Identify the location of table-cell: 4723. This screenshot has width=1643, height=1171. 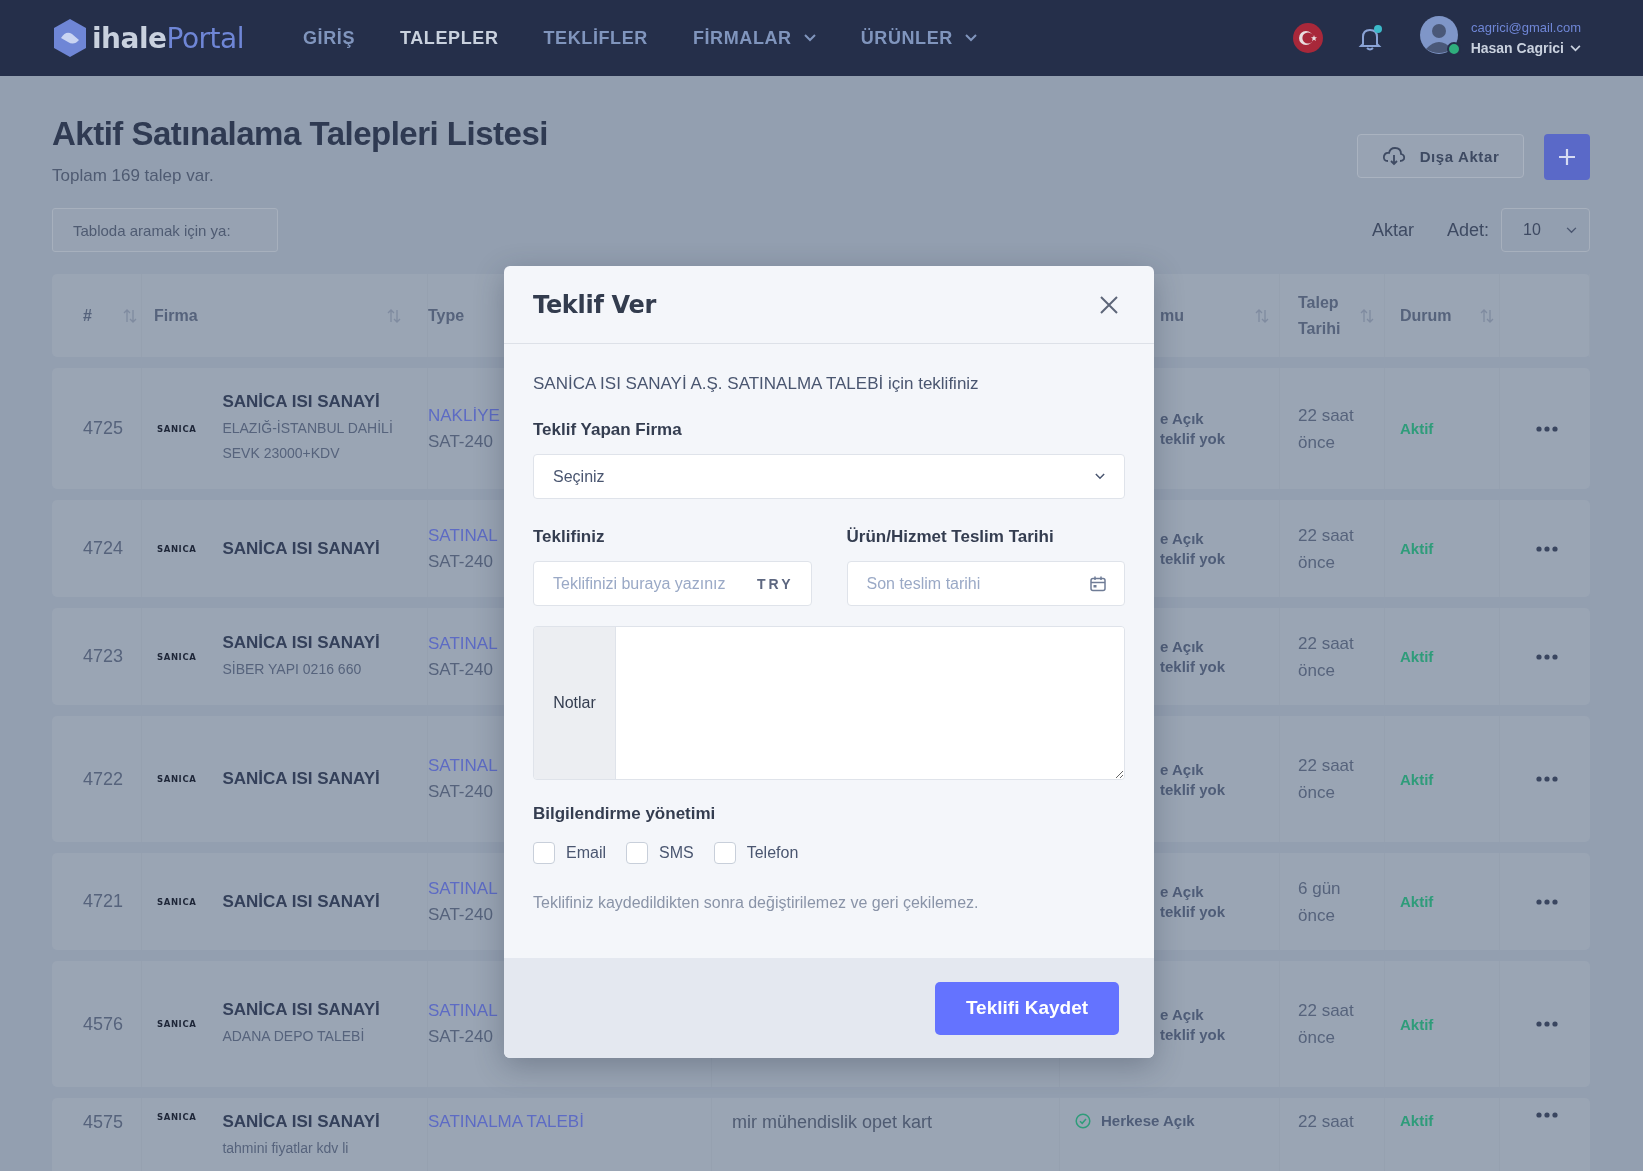
(103, 657).